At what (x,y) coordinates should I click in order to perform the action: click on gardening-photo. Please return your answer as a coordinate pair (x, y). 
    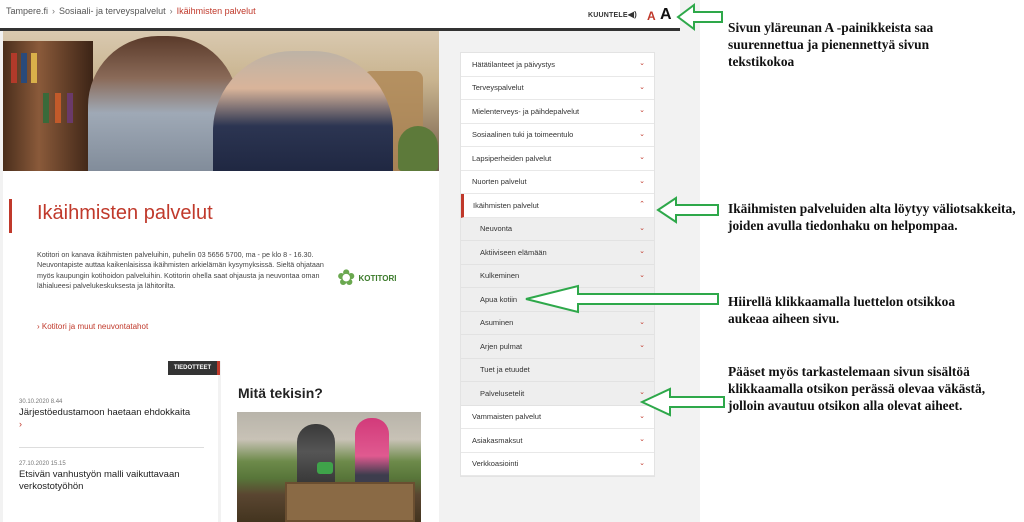
    Looking at the image, I should click on (329, 467).